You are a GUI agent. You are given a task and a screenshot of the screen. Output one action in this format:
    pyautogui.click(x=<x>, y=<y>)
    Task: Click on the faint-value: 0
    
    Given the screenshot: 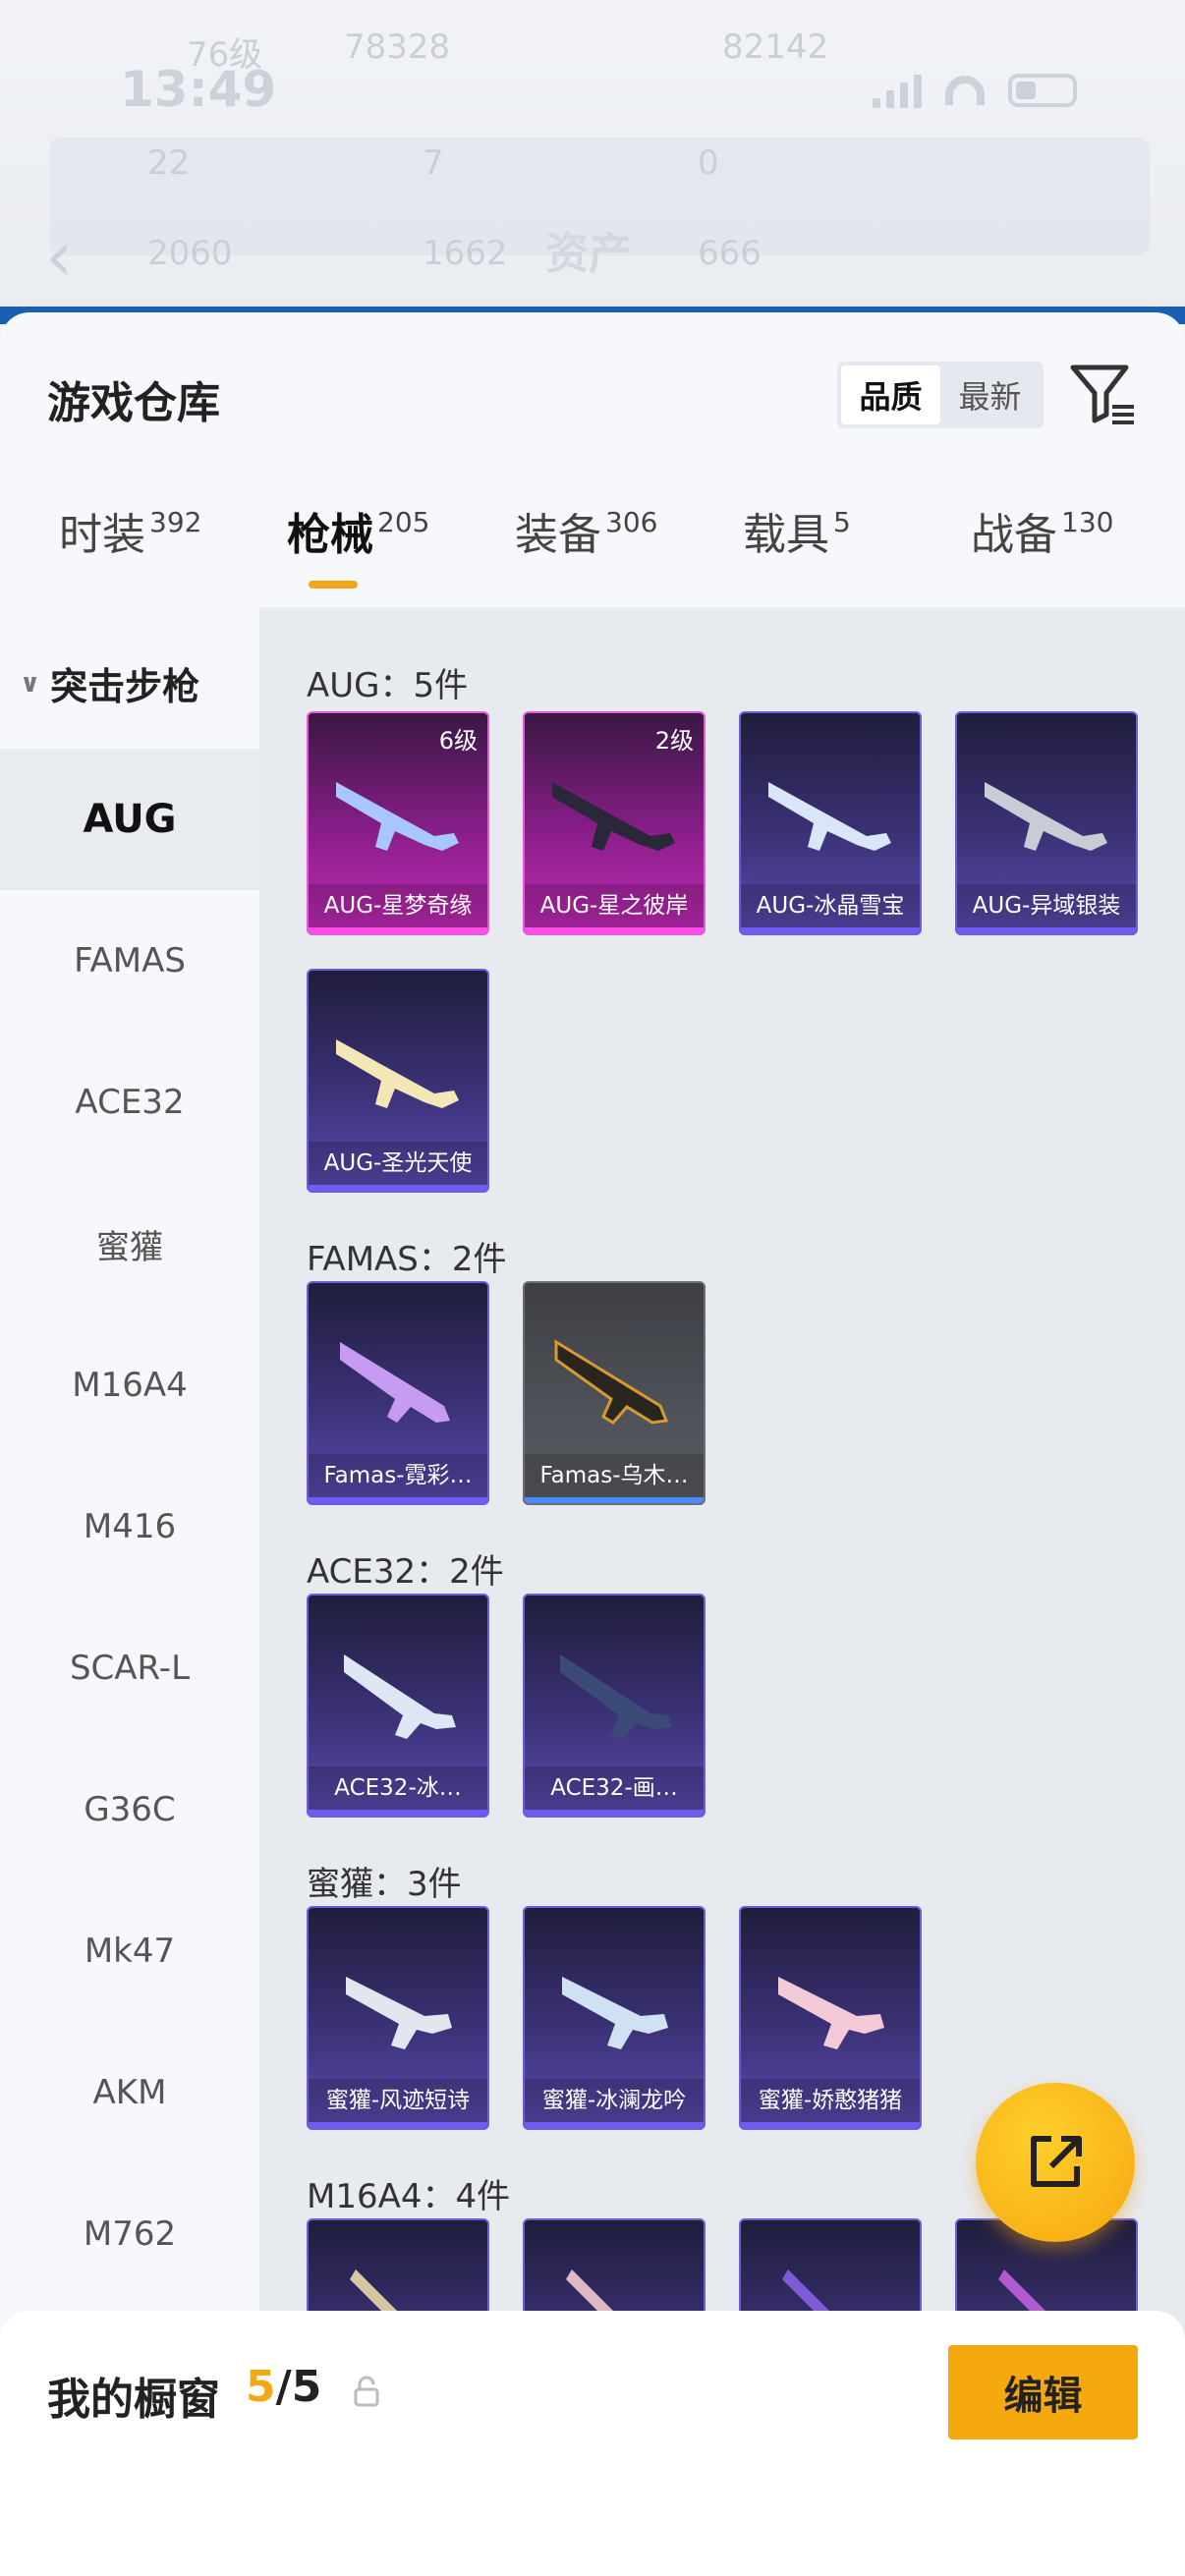 What is the action you would take?
    pyautogui.click(x=709, y=163)
    